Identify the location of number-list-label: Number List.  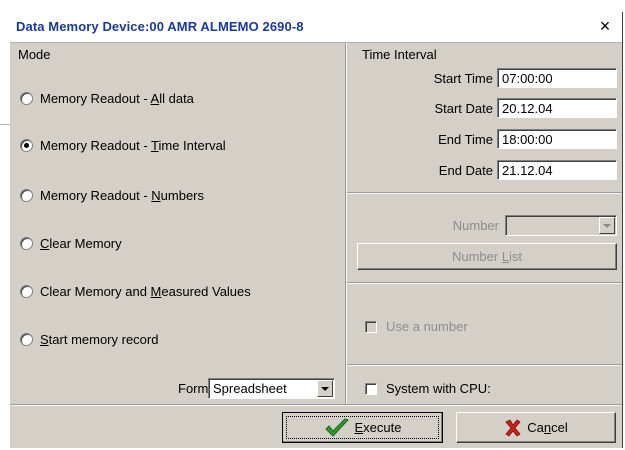
(487, 256).